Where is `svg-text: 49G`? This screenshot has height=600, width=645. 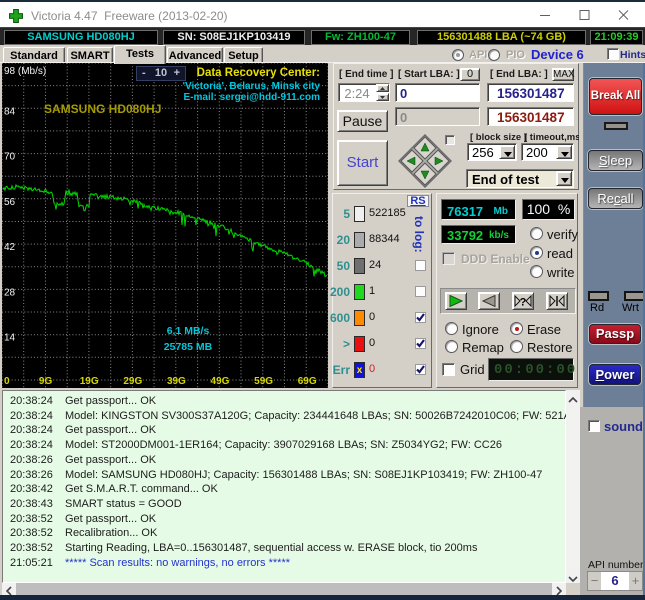
svg-text: 49G is located at coordinates (220, 381).